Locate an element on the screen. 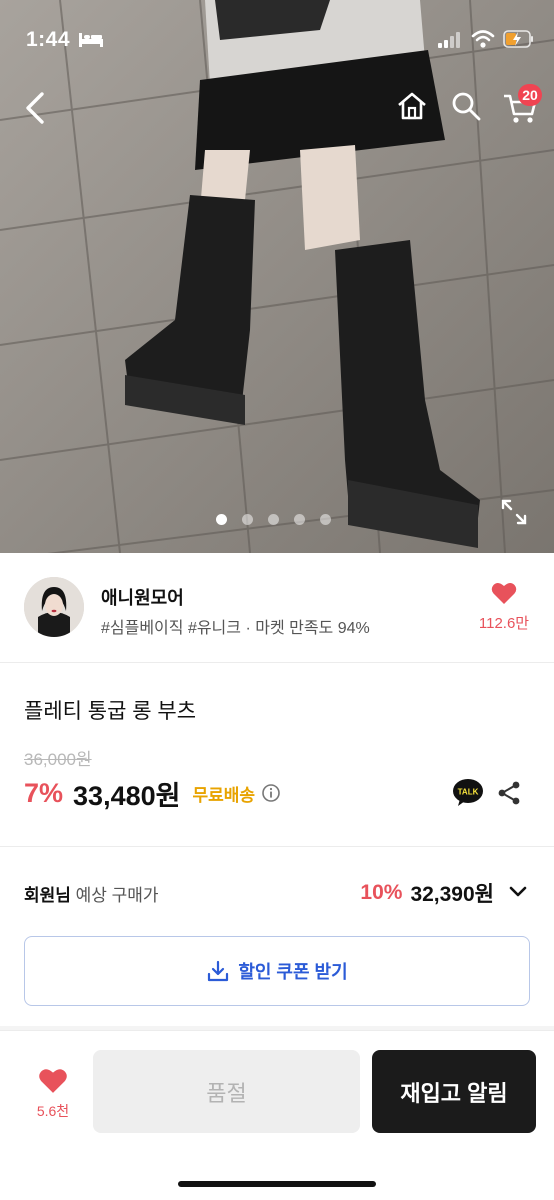 This screenshot has height=1200, width=554. discount-rate: 7% is located at coordinates (44, 792).